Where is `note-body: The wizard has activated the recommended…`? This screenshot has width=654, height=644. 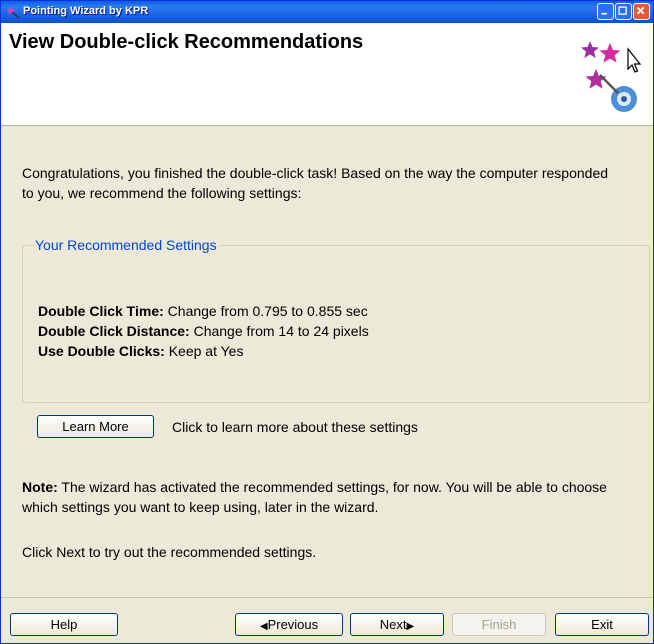 note-body: The wizard has activated the recommended… is located at coordinates (314, 497).